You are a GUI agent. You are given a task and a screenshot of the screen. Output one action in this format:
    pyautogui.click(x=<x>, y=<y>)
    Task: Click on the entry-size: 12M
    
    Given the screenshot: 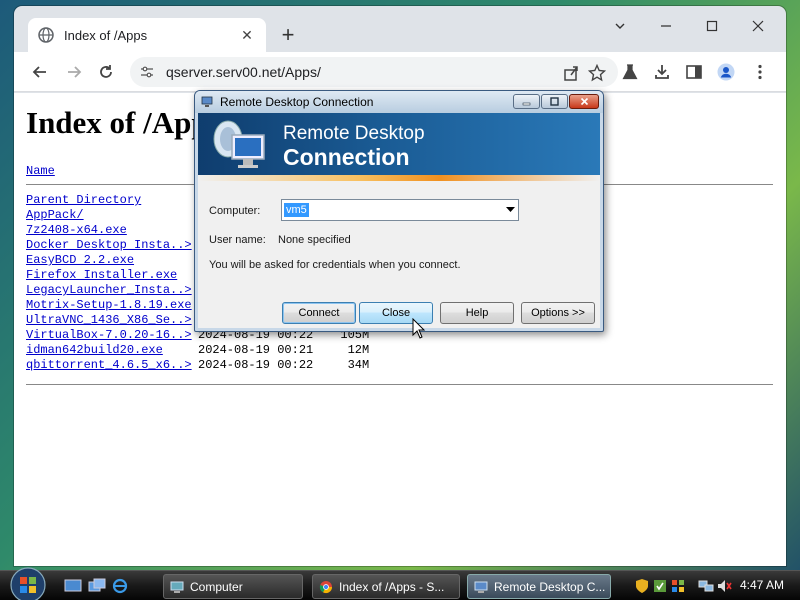 What is the action you would take?
    pyautogui.click(x=358, y=350)
    